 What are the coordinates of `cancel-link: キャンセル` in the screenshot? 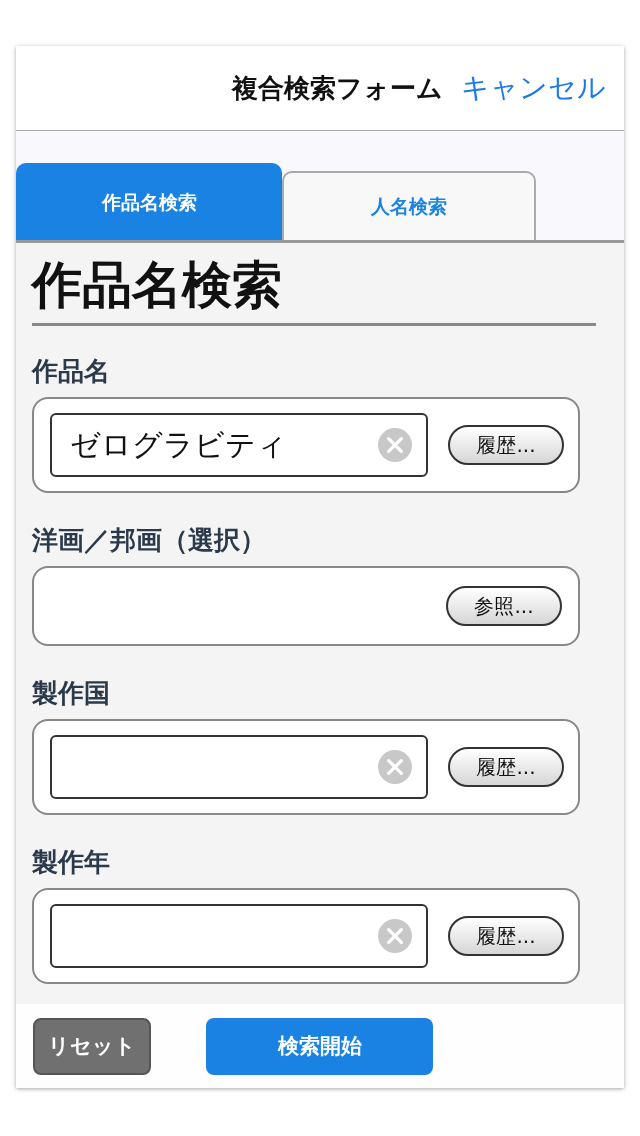 It's located at (533, 88).